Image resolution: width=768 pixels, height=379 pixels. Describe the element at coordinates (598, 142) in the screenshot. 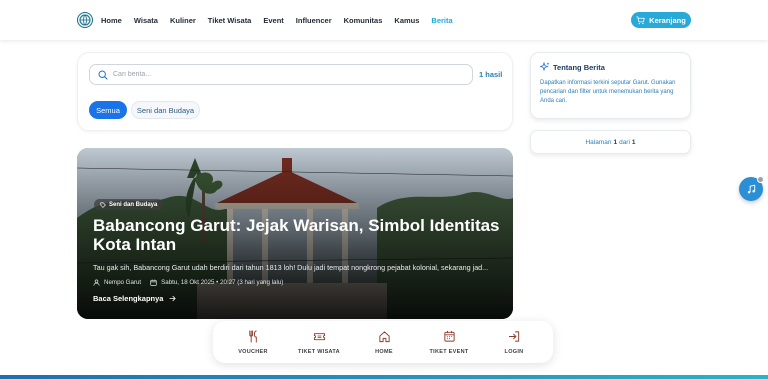

I see `page-prefix: Halaman` at that location.